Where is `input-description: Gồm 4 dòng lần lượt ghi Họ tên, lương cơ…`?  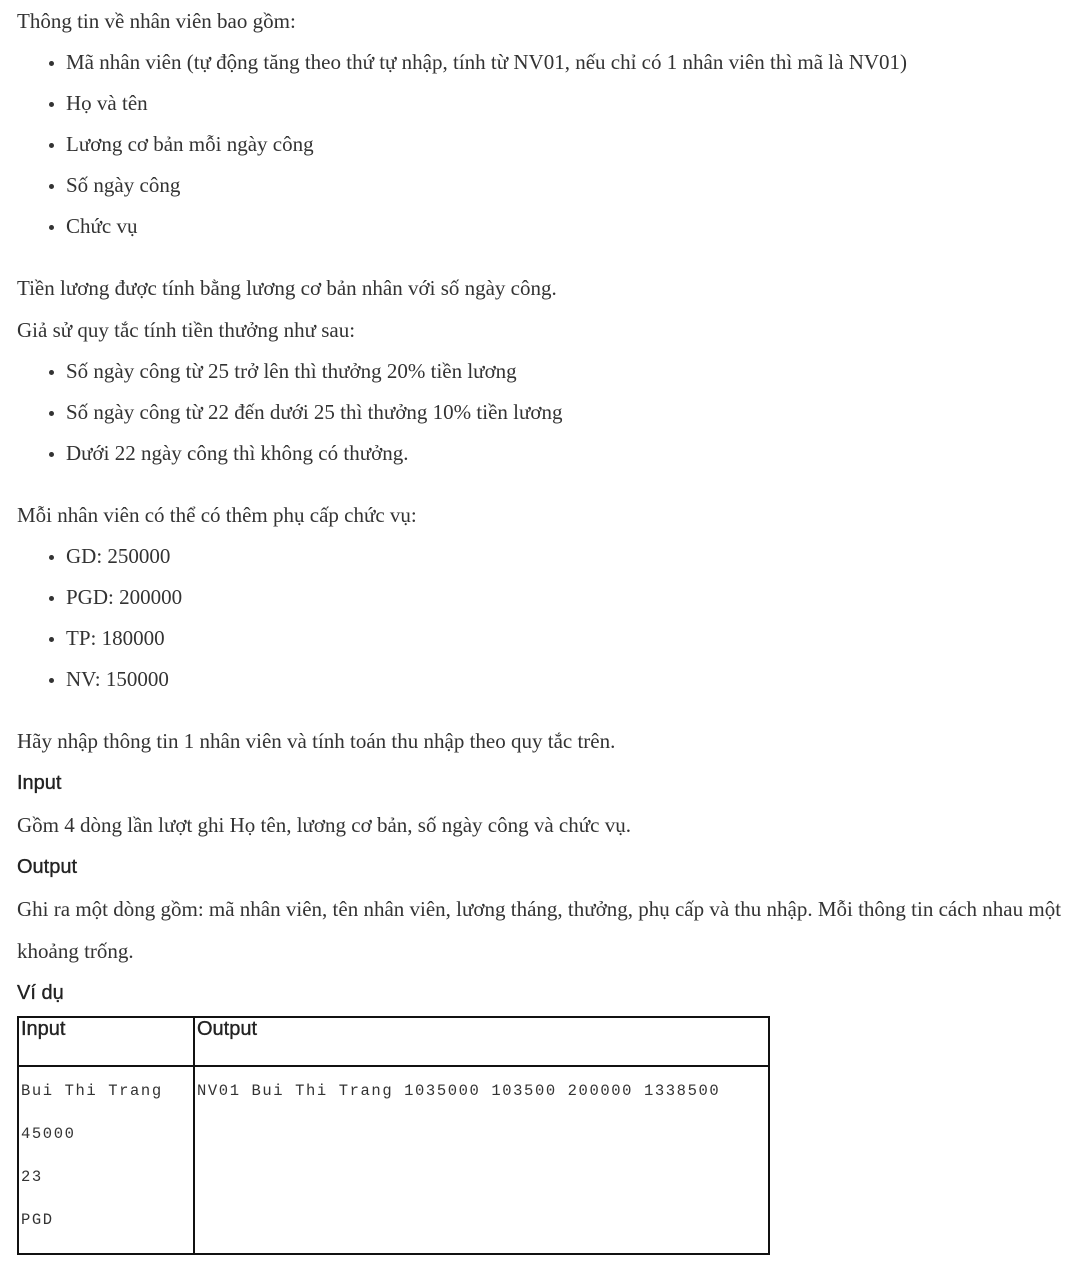
input-description: Gồm 4 dòng lần lượt ghi Họ tên, lương cơ… is located at coordinates (324, 825).